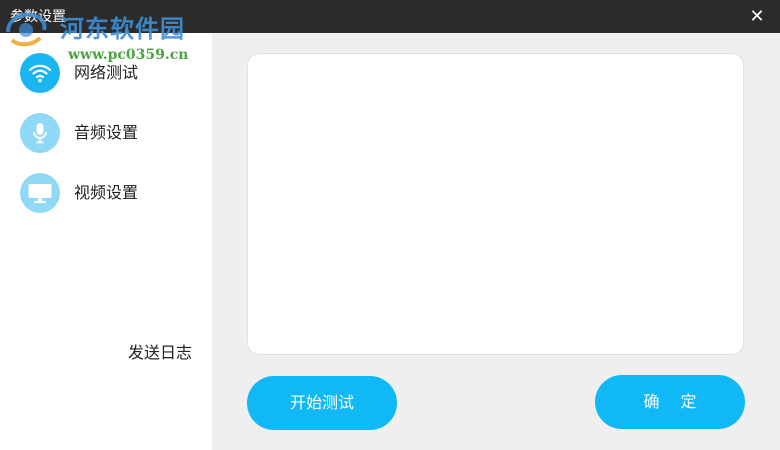  I want to click on close-button: ✕, so click(757, 17).